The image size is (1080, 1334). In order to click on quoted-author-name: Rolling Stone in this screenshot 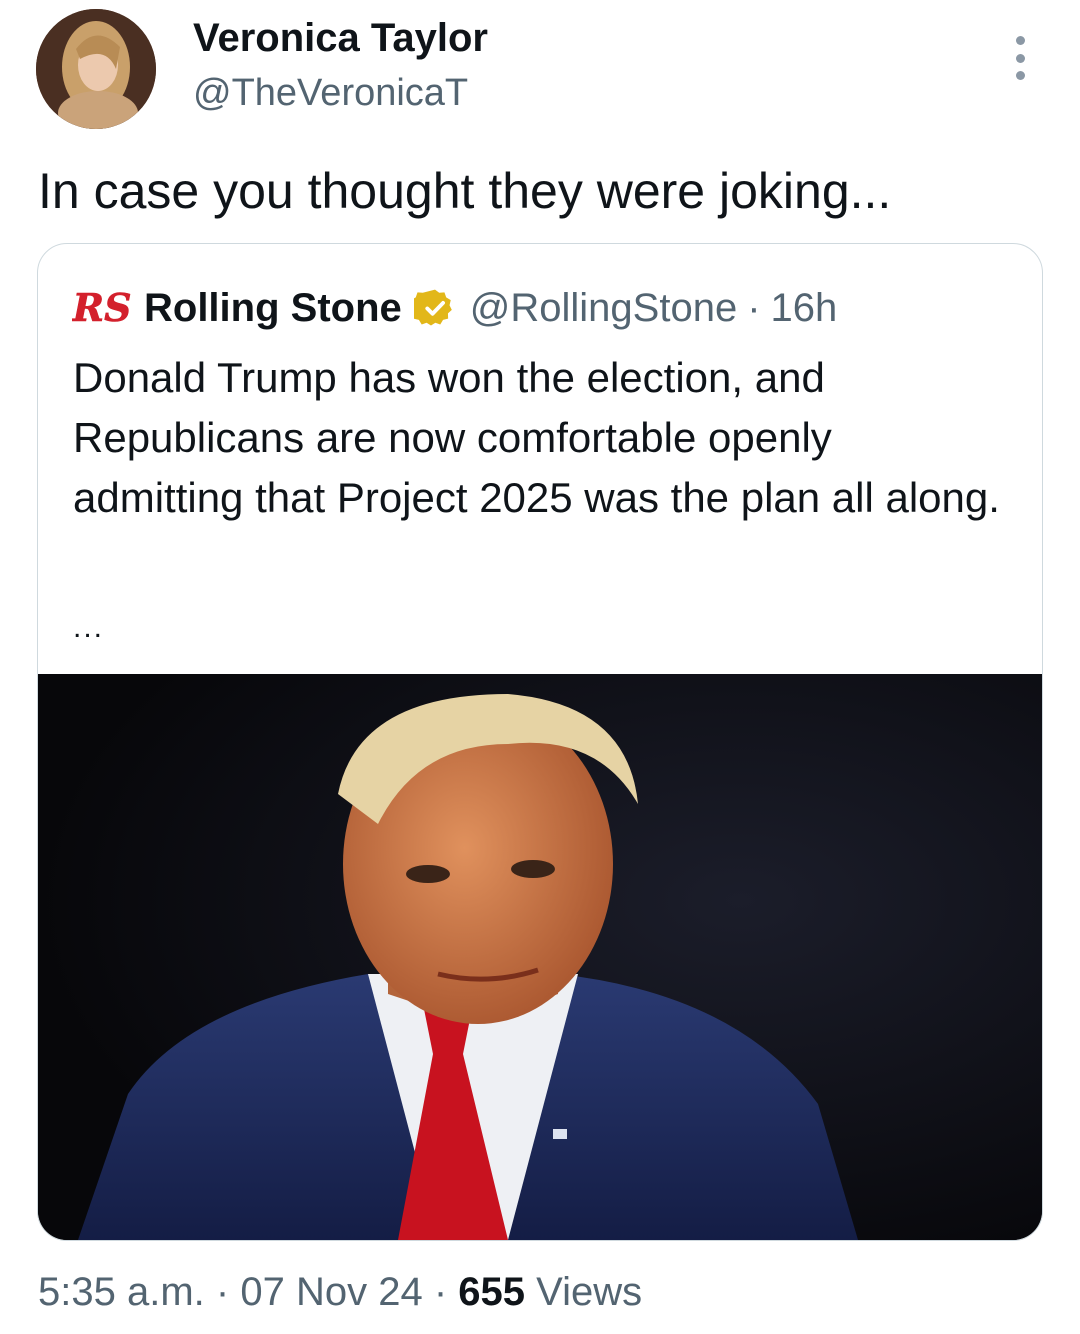, I will do `click(273, 308)`.